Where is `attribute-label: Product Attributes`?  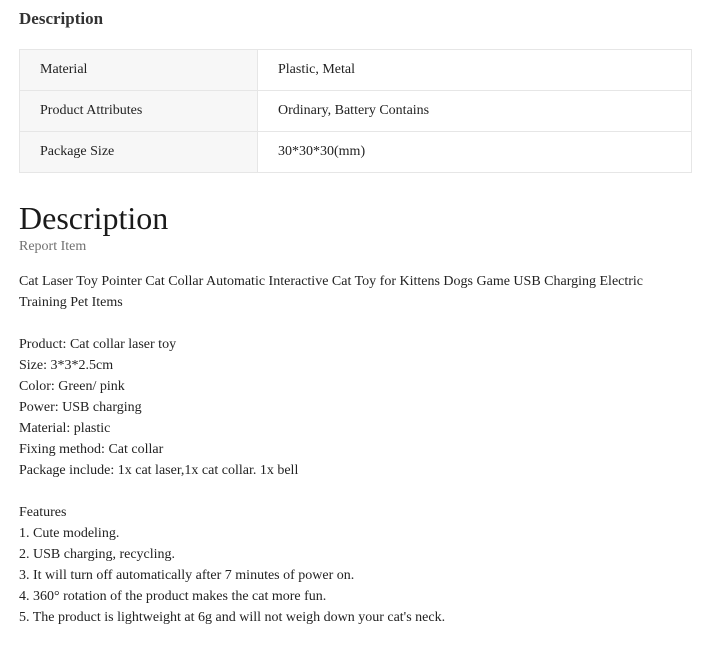
attribute-label: Product Attributes is located at coordinates (138, 111).